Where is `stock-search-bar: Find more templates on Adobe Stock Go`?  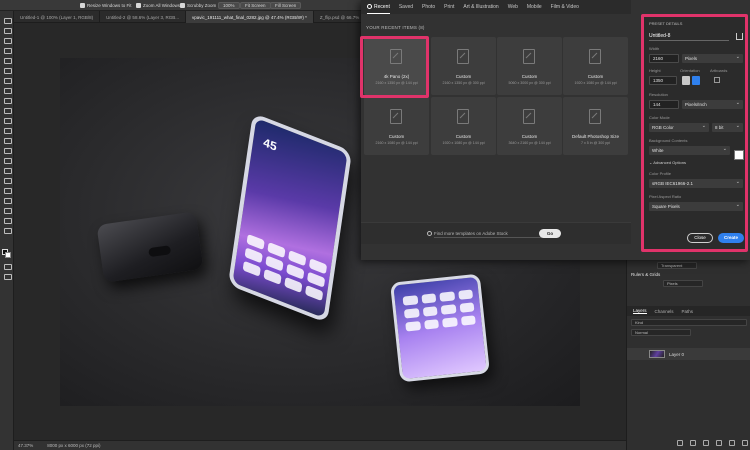
stock-search-bar: Find more templates on Adobe Stock Go is located at coordinates (496, 233).